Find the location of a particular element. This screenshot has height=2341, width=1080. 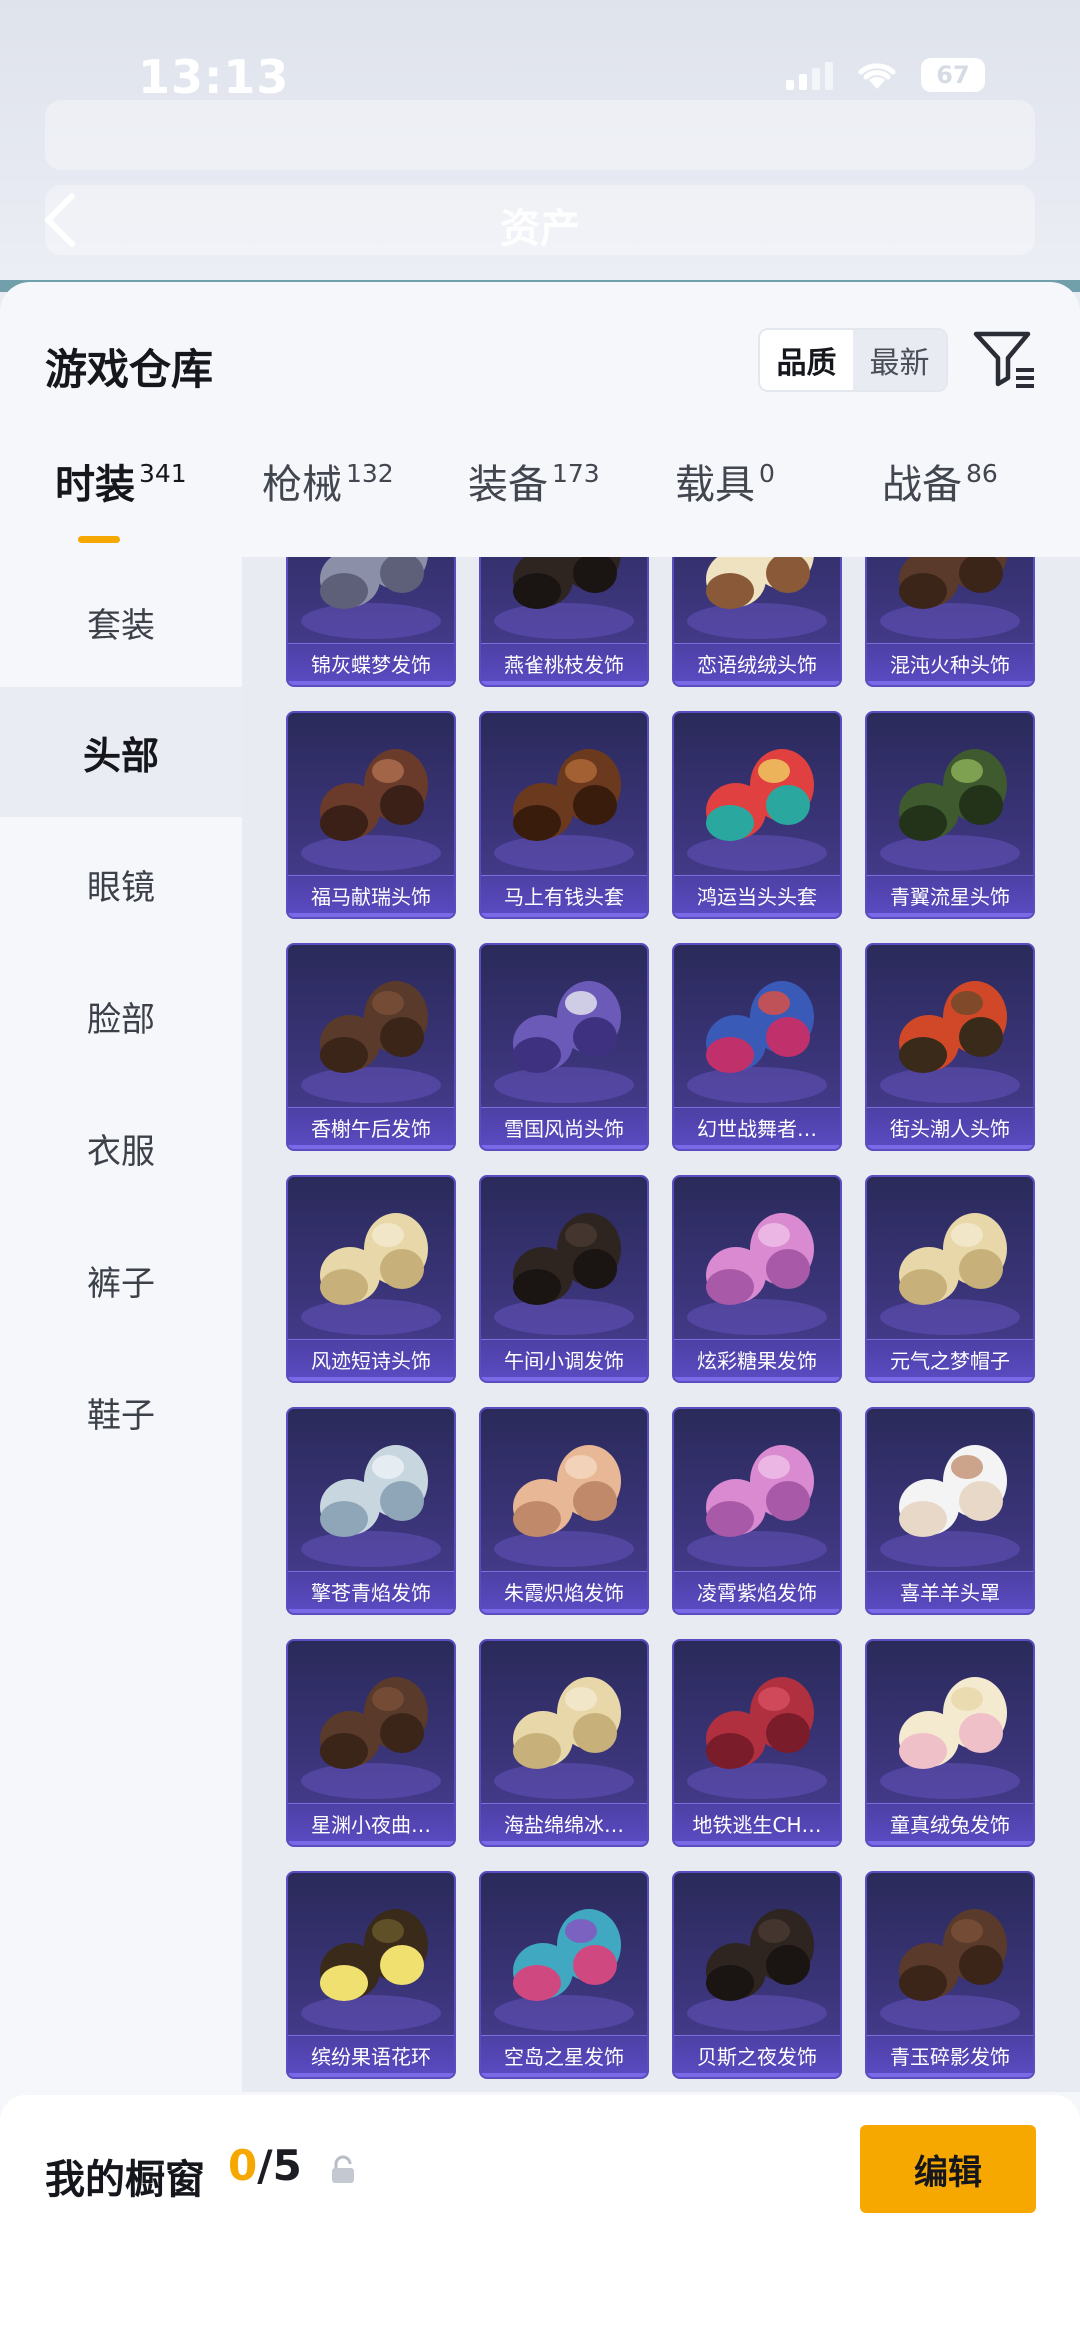

item-card: 炫彩糖果发饰 is located at coordinates (757, 1279).